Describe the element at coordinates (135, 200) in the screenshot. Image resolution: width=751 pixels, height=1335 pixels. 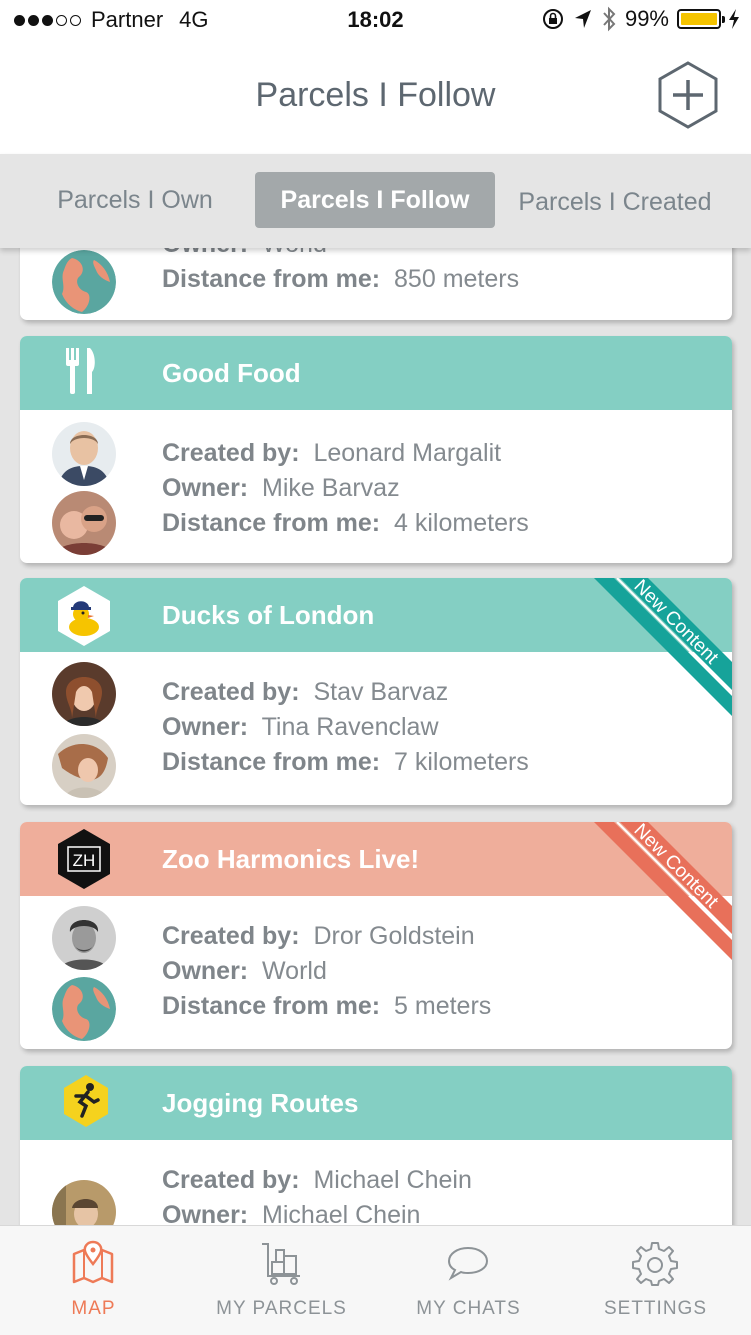
I see `tab-parcels-i-own: Parcels I Own` at that location.